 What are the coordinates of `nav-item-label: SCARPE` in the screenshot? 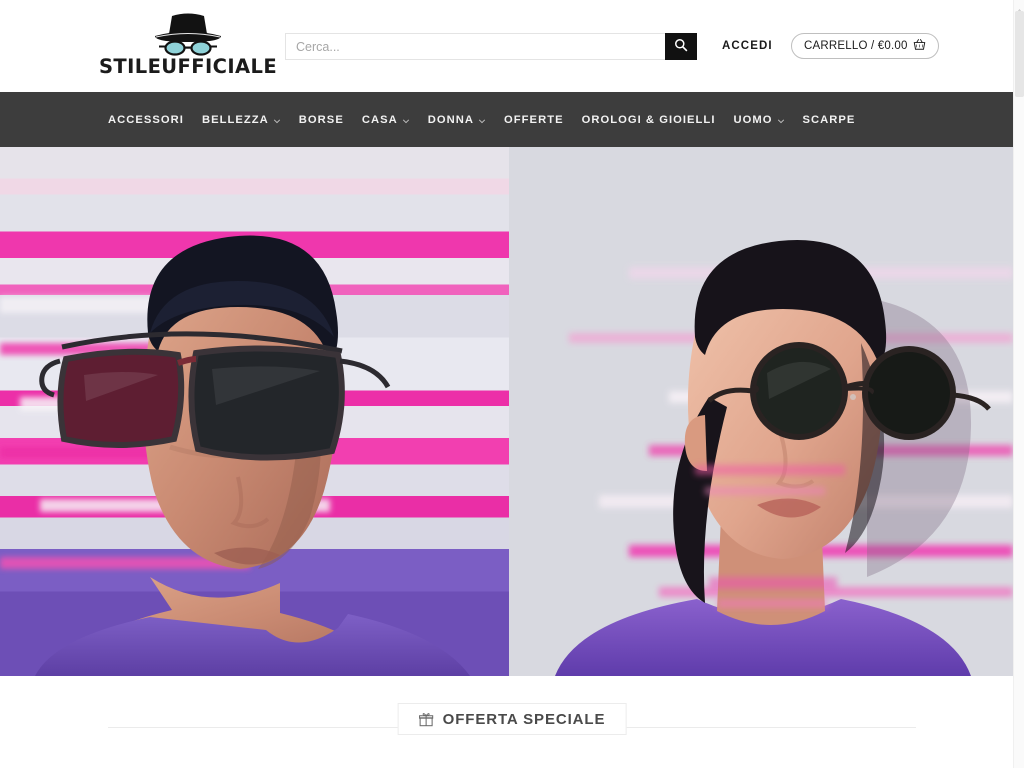 It's located at (829, 119).